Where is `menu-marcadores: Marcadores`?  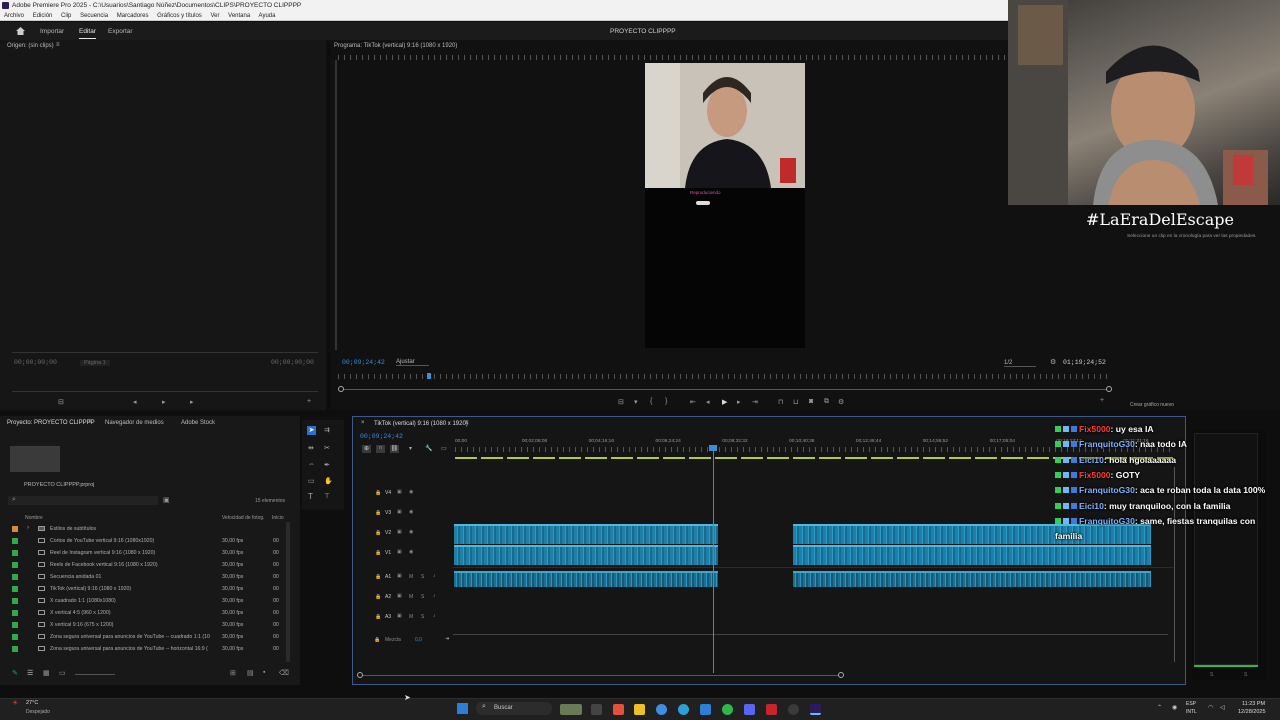 menu-marcadores: Marcadores is located at coordinates (133, 16).